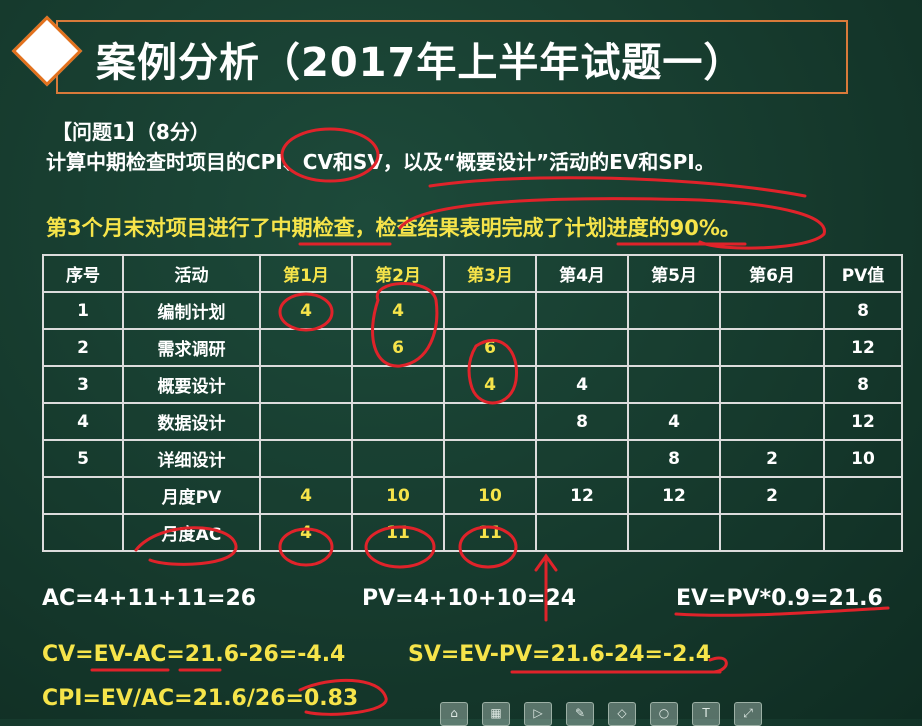  Describe the element at coordinates (83, 458) in the screenshot. I see `table-cell: 5` at that location.